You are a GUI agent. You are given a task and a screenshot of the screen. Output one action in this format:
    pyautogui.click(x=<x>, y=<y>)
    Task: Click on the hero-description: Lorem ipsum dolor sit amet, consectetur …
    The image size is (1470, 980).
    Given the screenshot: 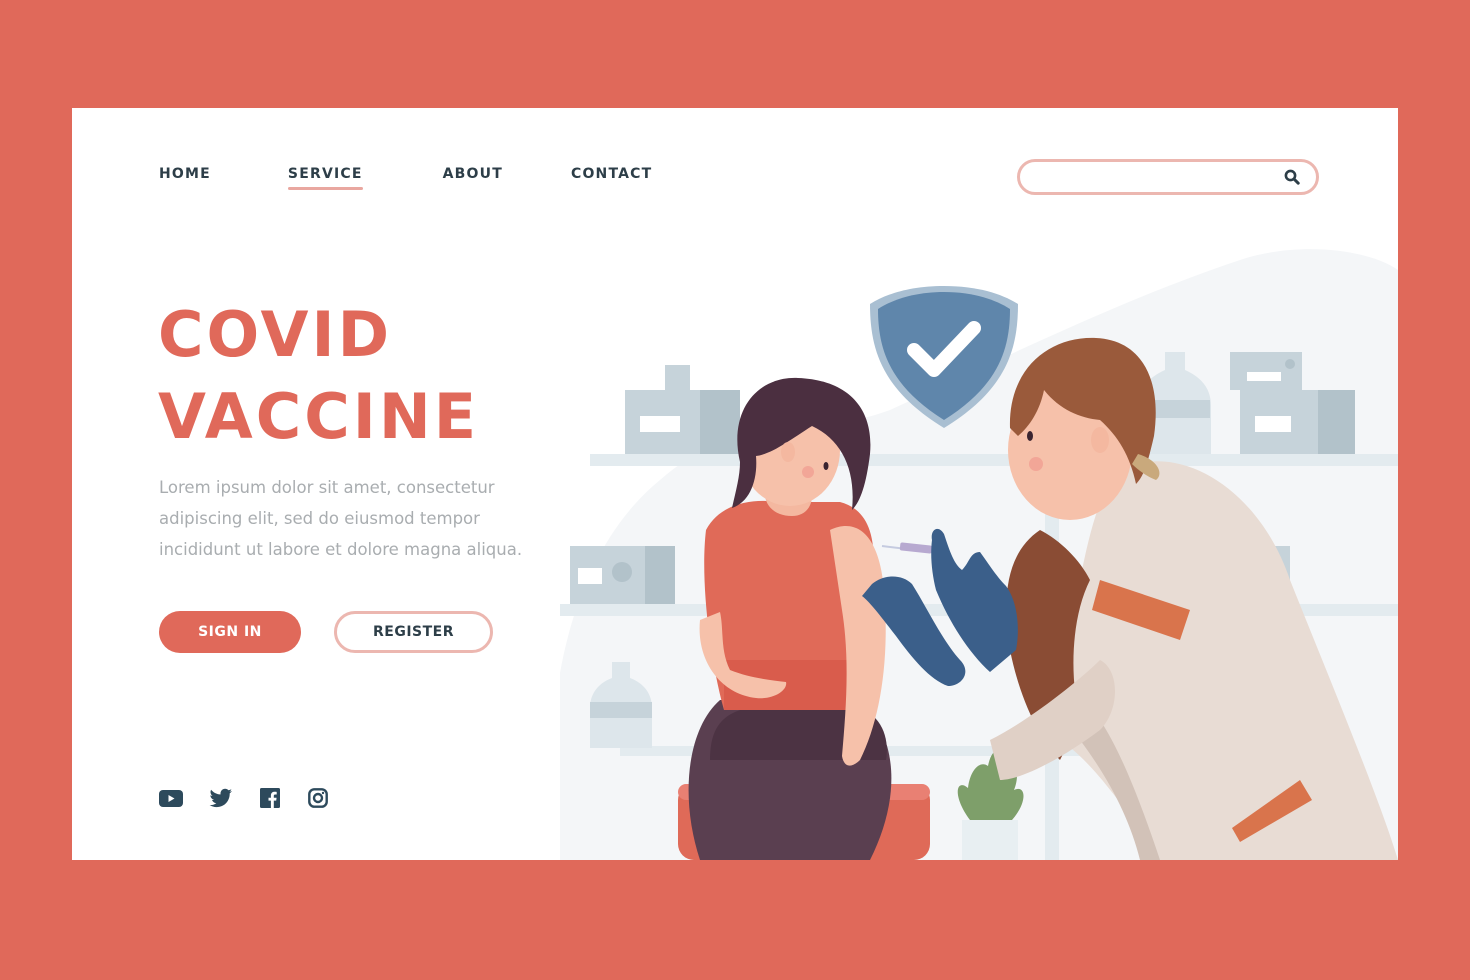 What is the action you would take?
    pyautogui.click(x=341, y=518)
    